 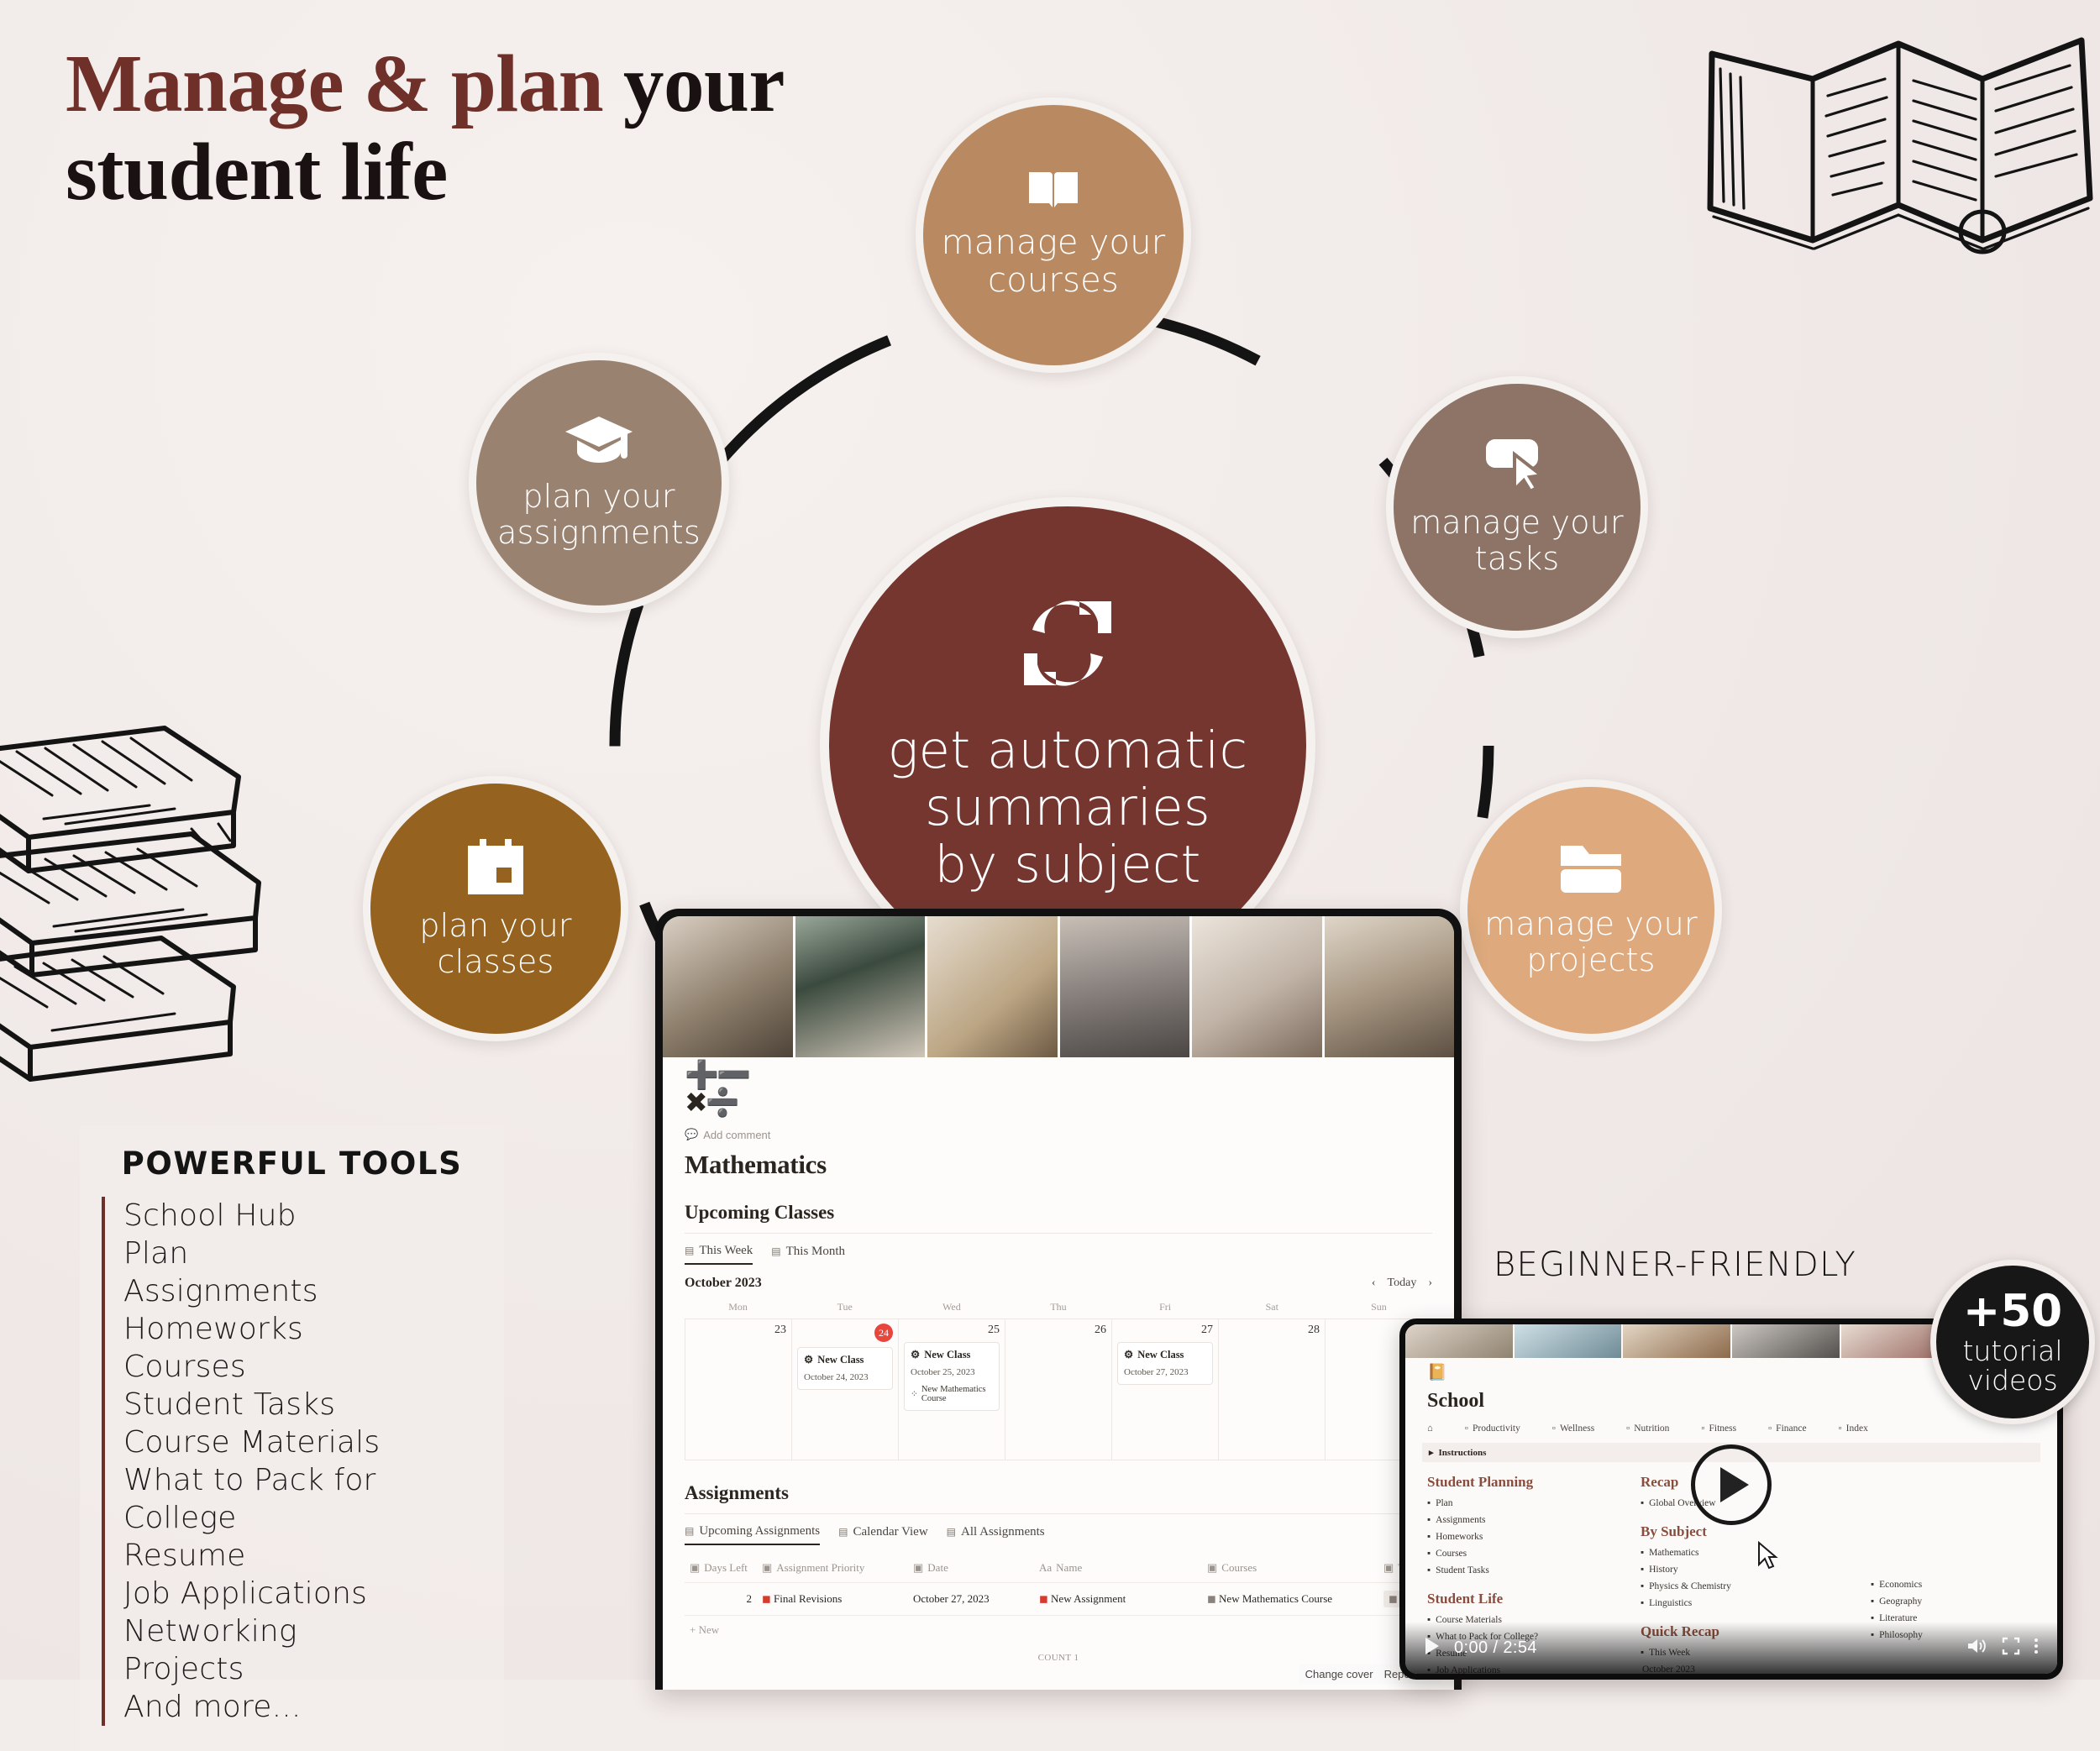 I want to click on video-nav-item: ▪ Courses, so click(x=1511, y=1554).